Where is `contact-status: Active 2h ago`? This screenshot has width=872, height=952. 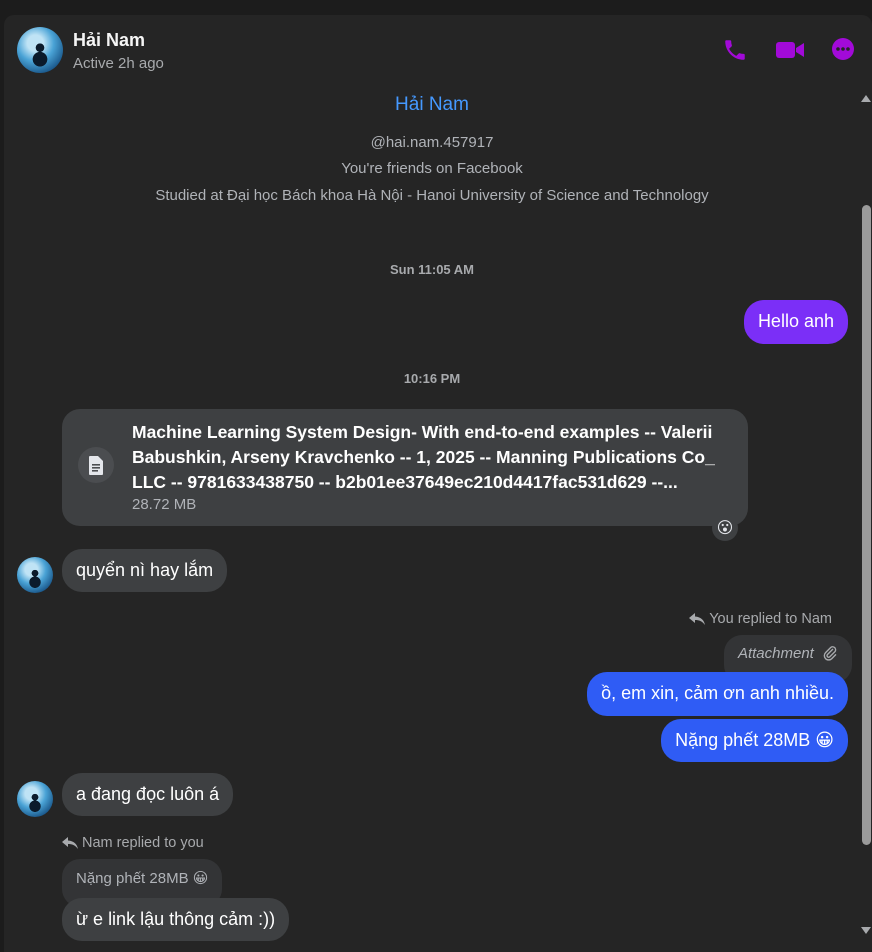 contact-status: Active 2h ago is located at coordinates (118, 63).